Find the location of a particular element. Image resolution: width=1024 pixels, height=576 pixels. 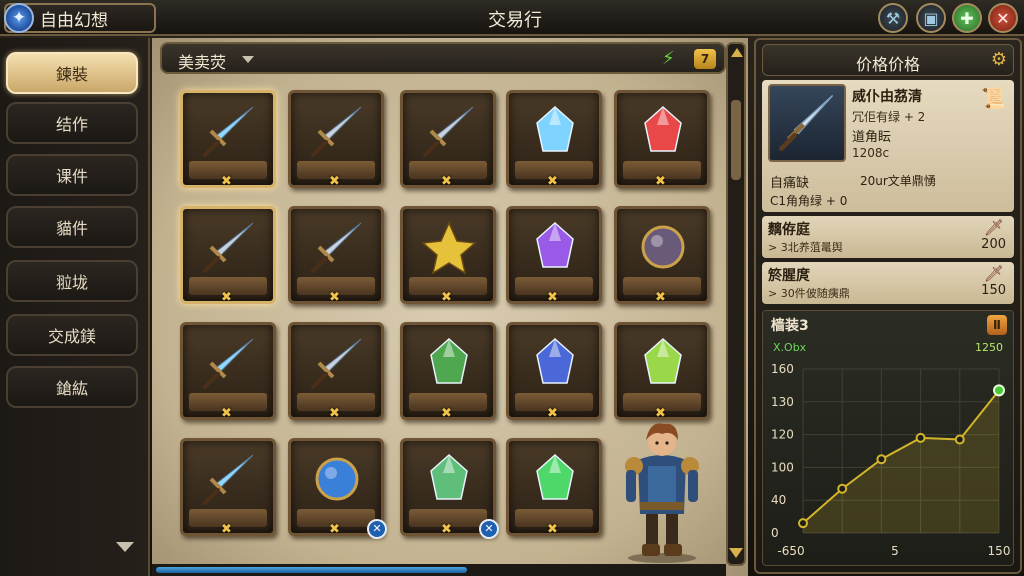

listing-detail: > 30件佊随痍鼎 is located at coordinates (809, 293).